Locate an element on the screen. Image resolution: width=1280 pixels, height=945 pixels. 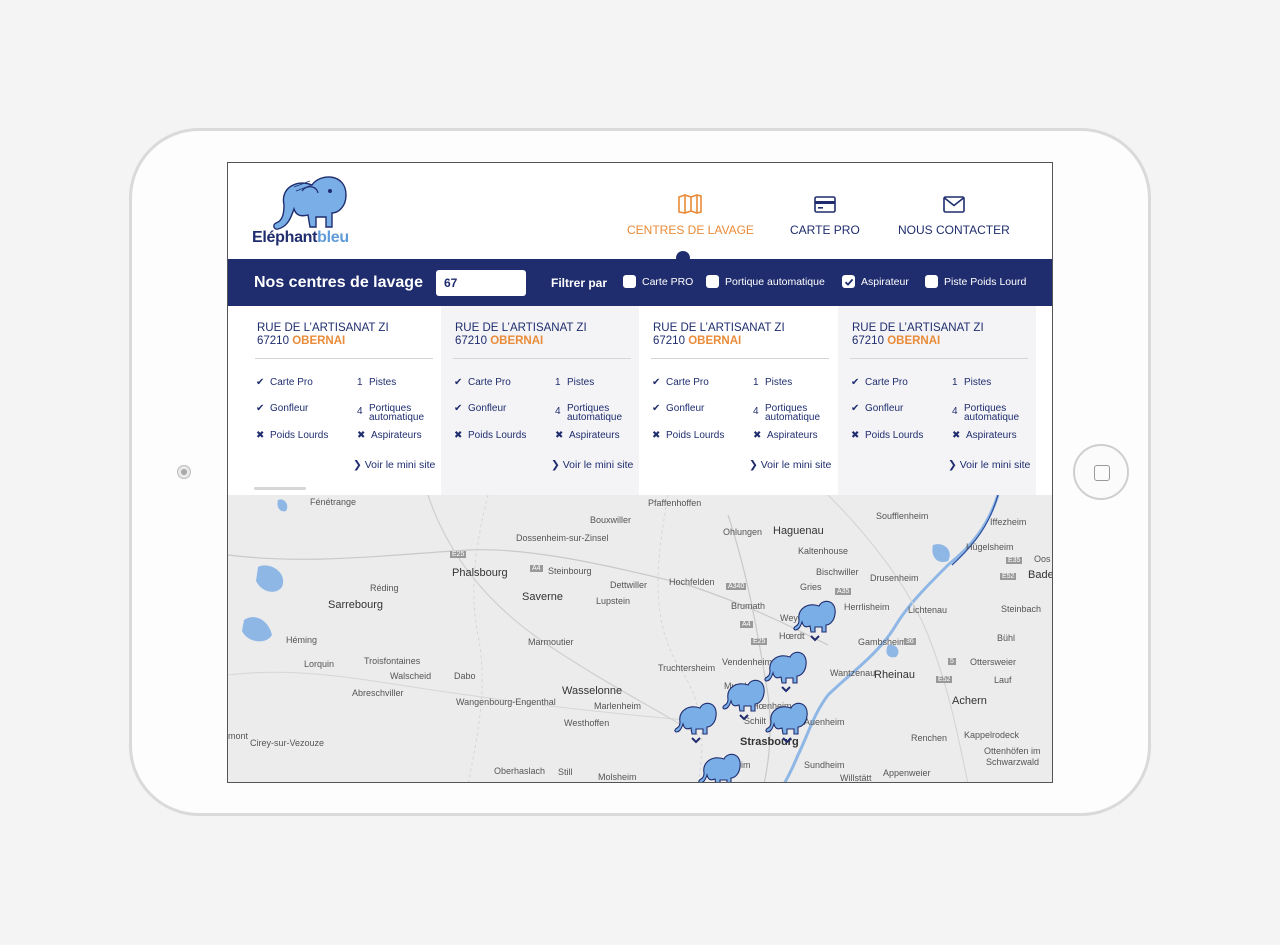
map-place-label: Walscheid is located at coordinates (411, 676).